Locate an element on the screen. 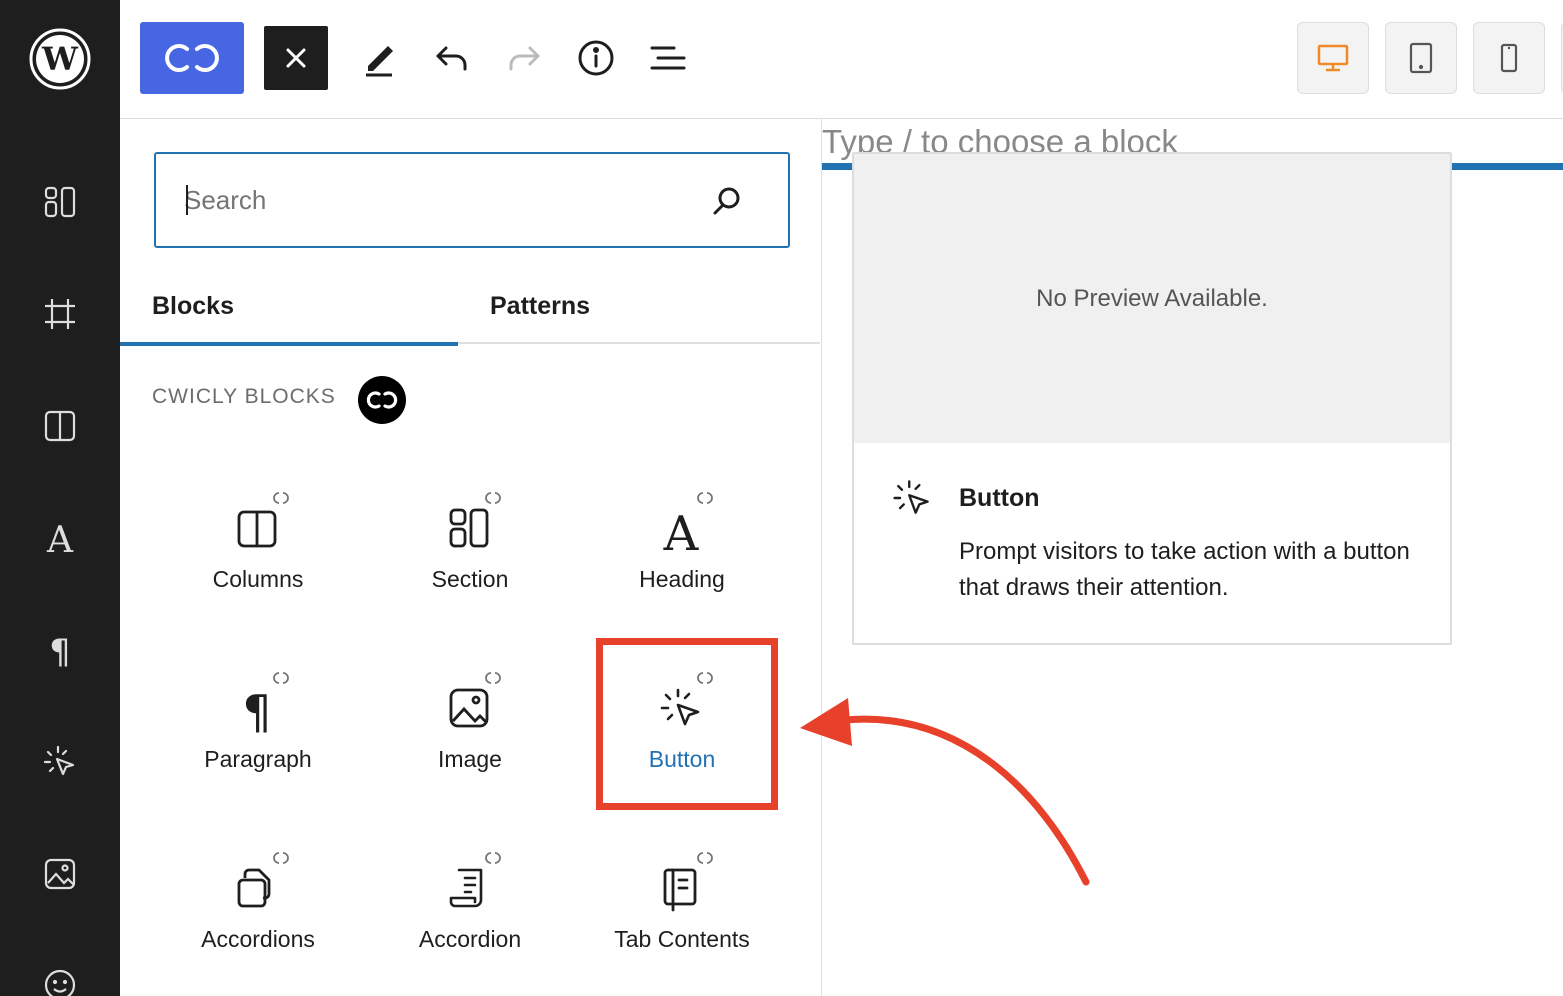 The width and height of the screenshot is (1563, 996). list-view-button is located at coordinates (668, 58).